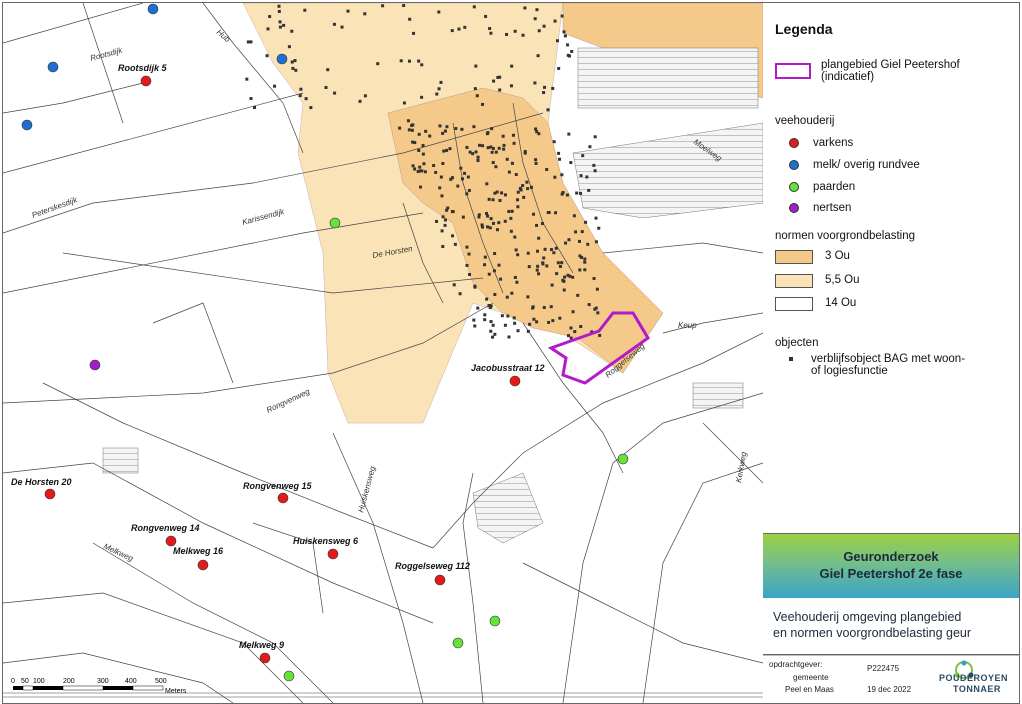 This screenshot has width=1022, height=704. What do you see at coordinates (889, 689) in the screenshot?
I see `date-label: 19 dec 2022` at bounding box center [889, 689].